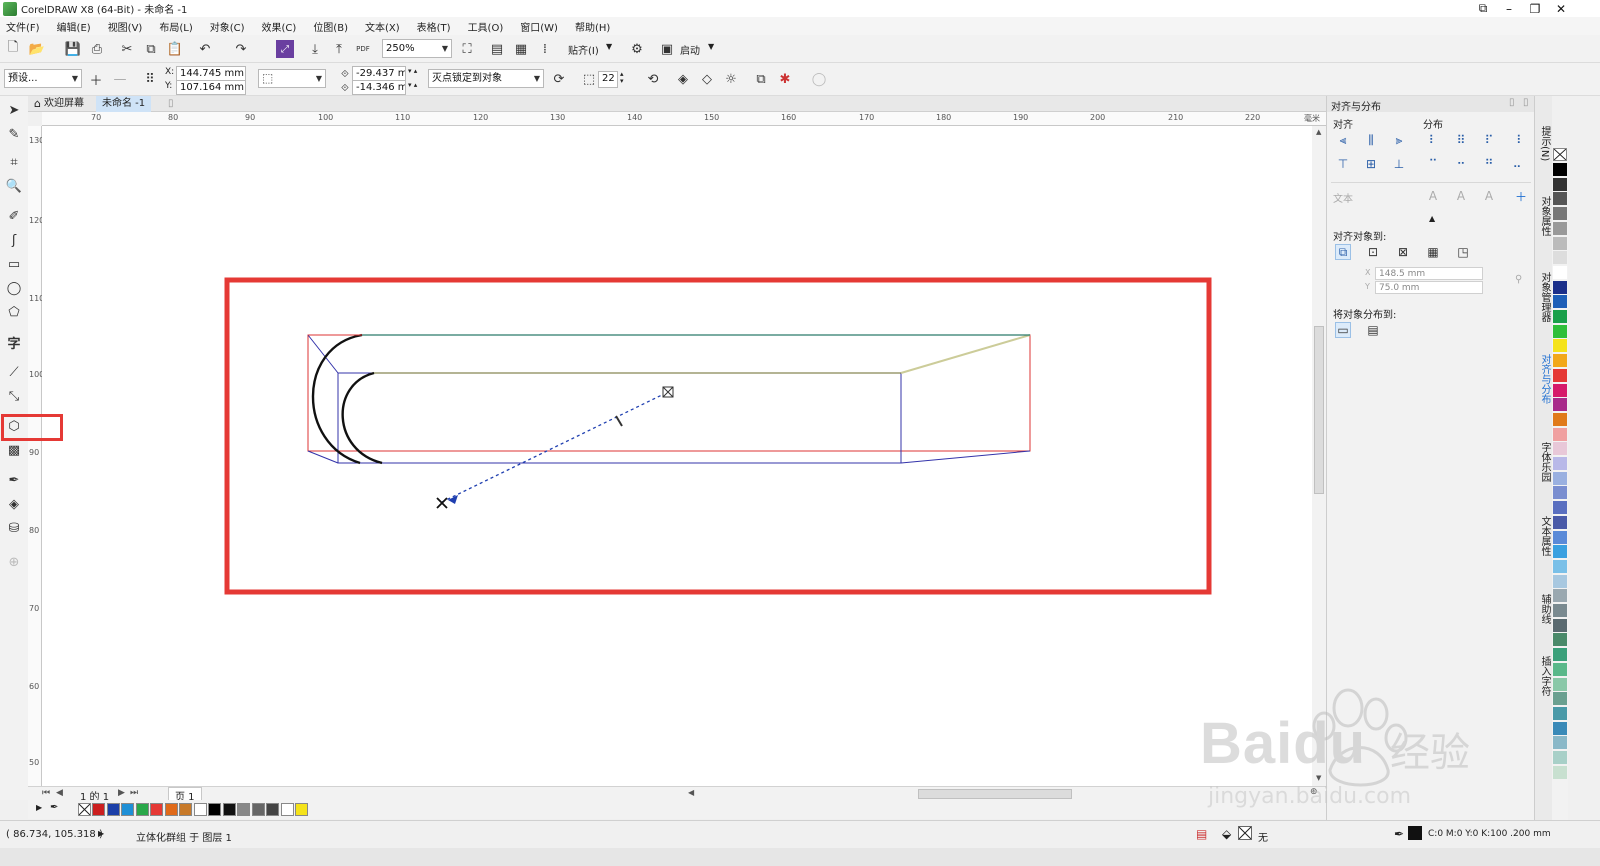  Describe the element at coordinates (43, 78) in the screenshot. I see `preset-select: 预设... ▼` at that location.